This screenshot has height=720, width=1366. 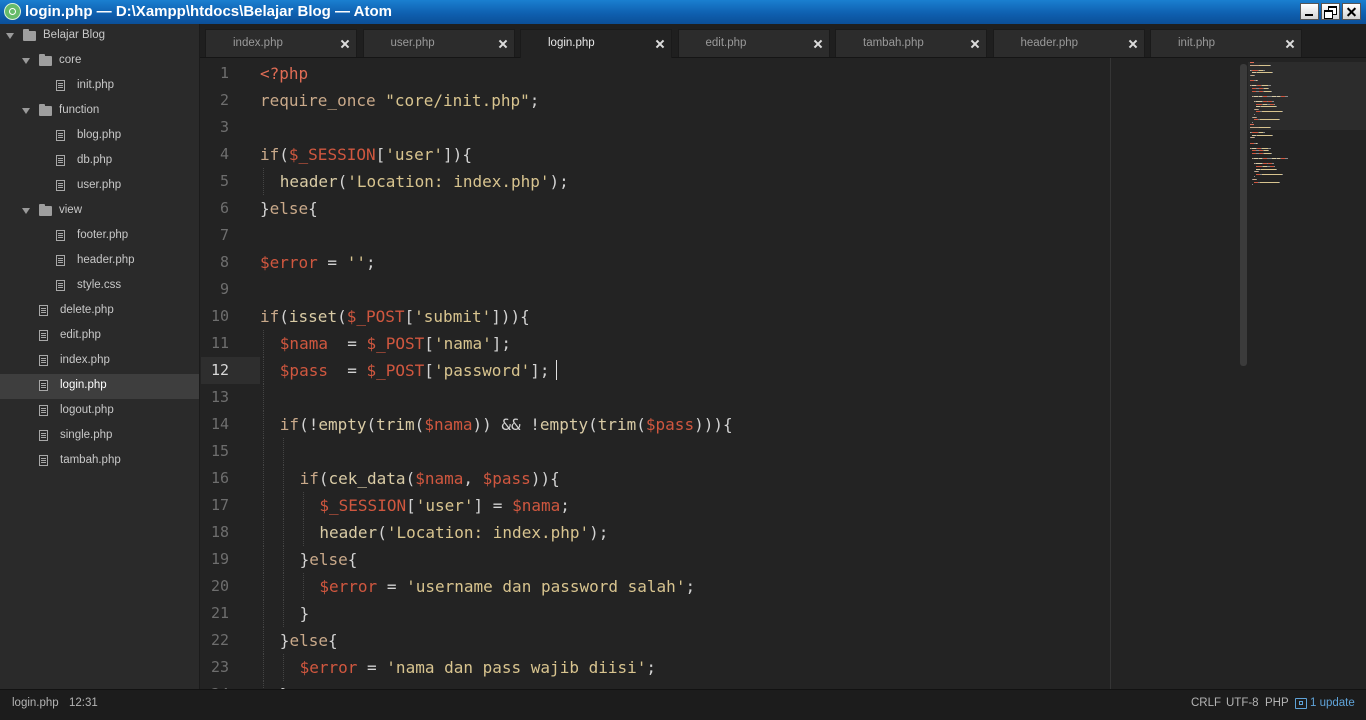 What do you see at coordinates (99, 461) in the screenshot?
I see `tree-file-tambah-php: tambah.php` at bounding box center [99, 461].